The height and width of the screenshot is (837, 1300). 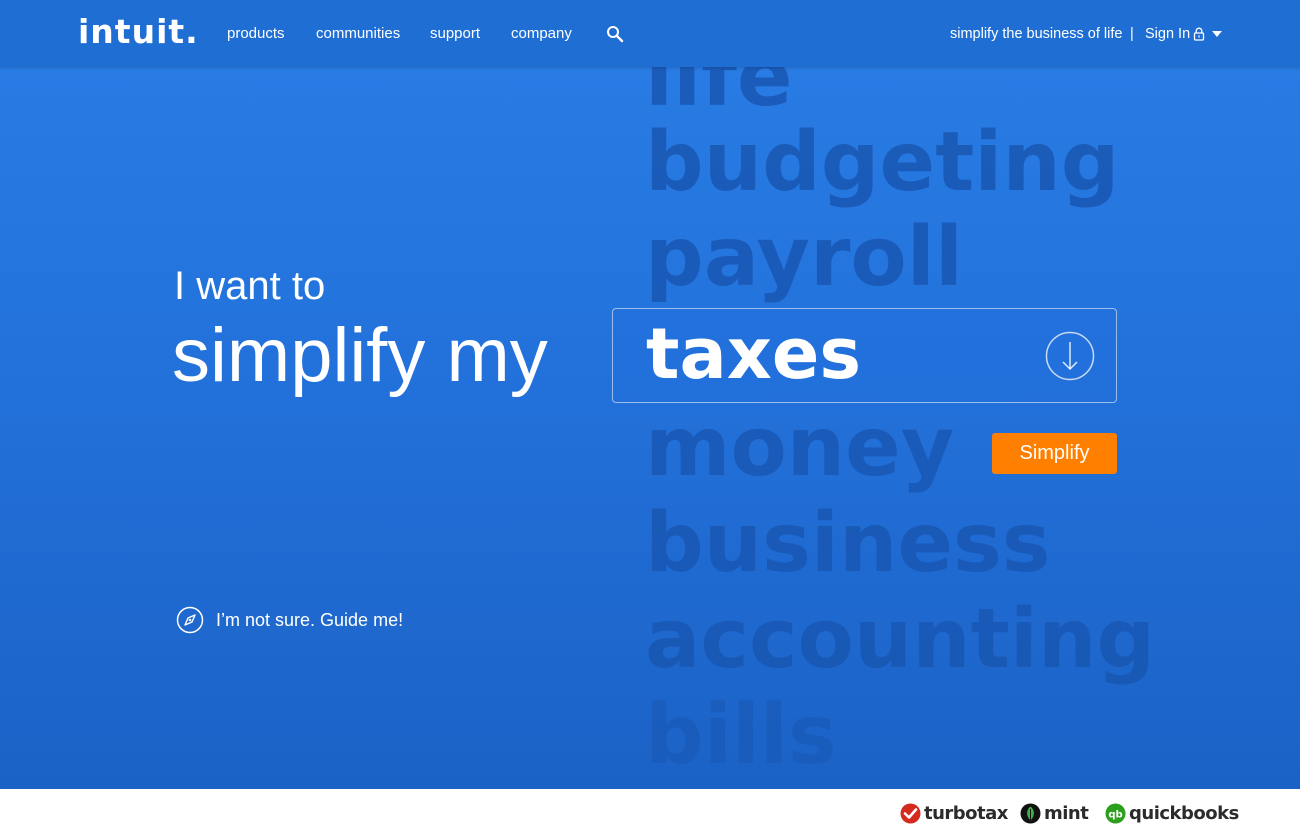 I want to click on goal-select-value: taxes, so click(x=753, y=354).